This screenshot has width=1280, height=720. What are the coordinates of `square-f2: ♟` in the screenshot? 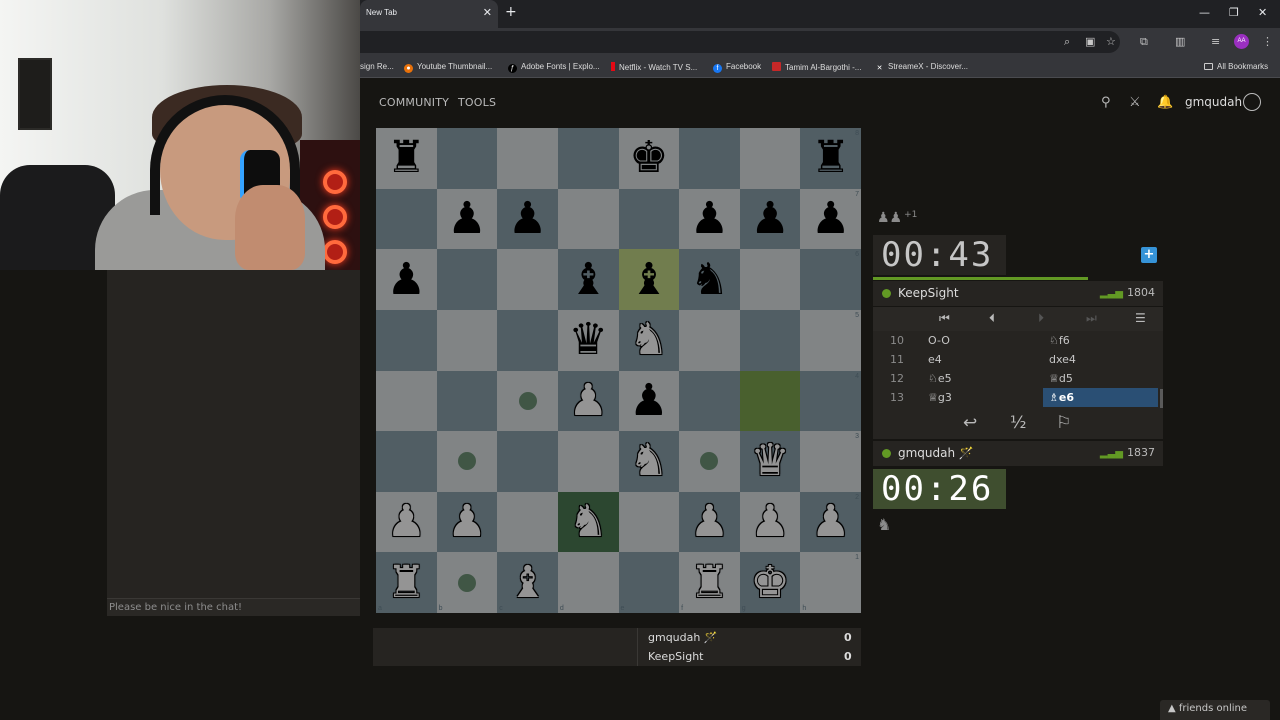 It's located at (709, 522).